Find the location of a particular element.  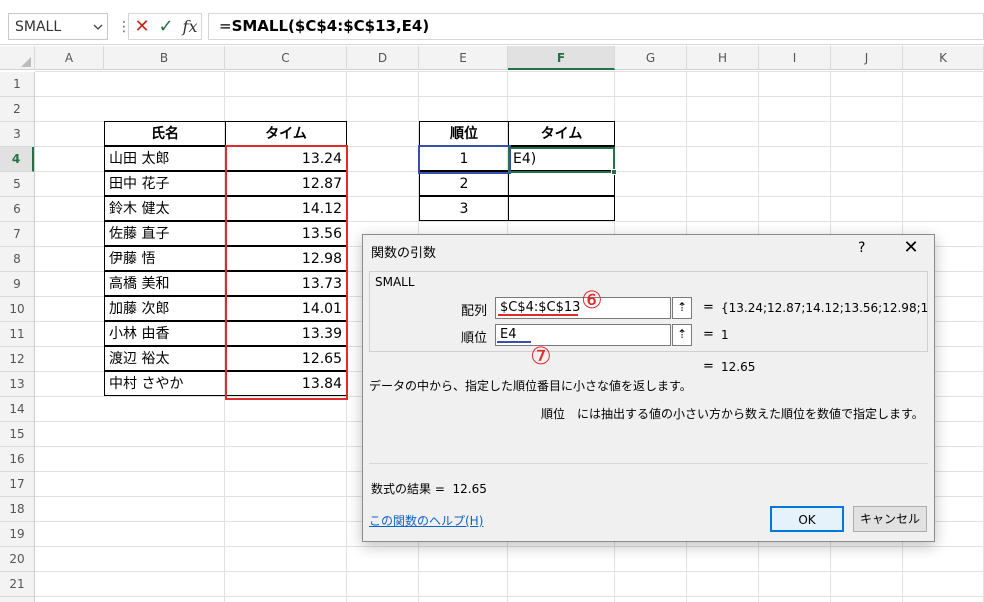

formula-result-value: 12.65 is located at coordinates (469, 489).